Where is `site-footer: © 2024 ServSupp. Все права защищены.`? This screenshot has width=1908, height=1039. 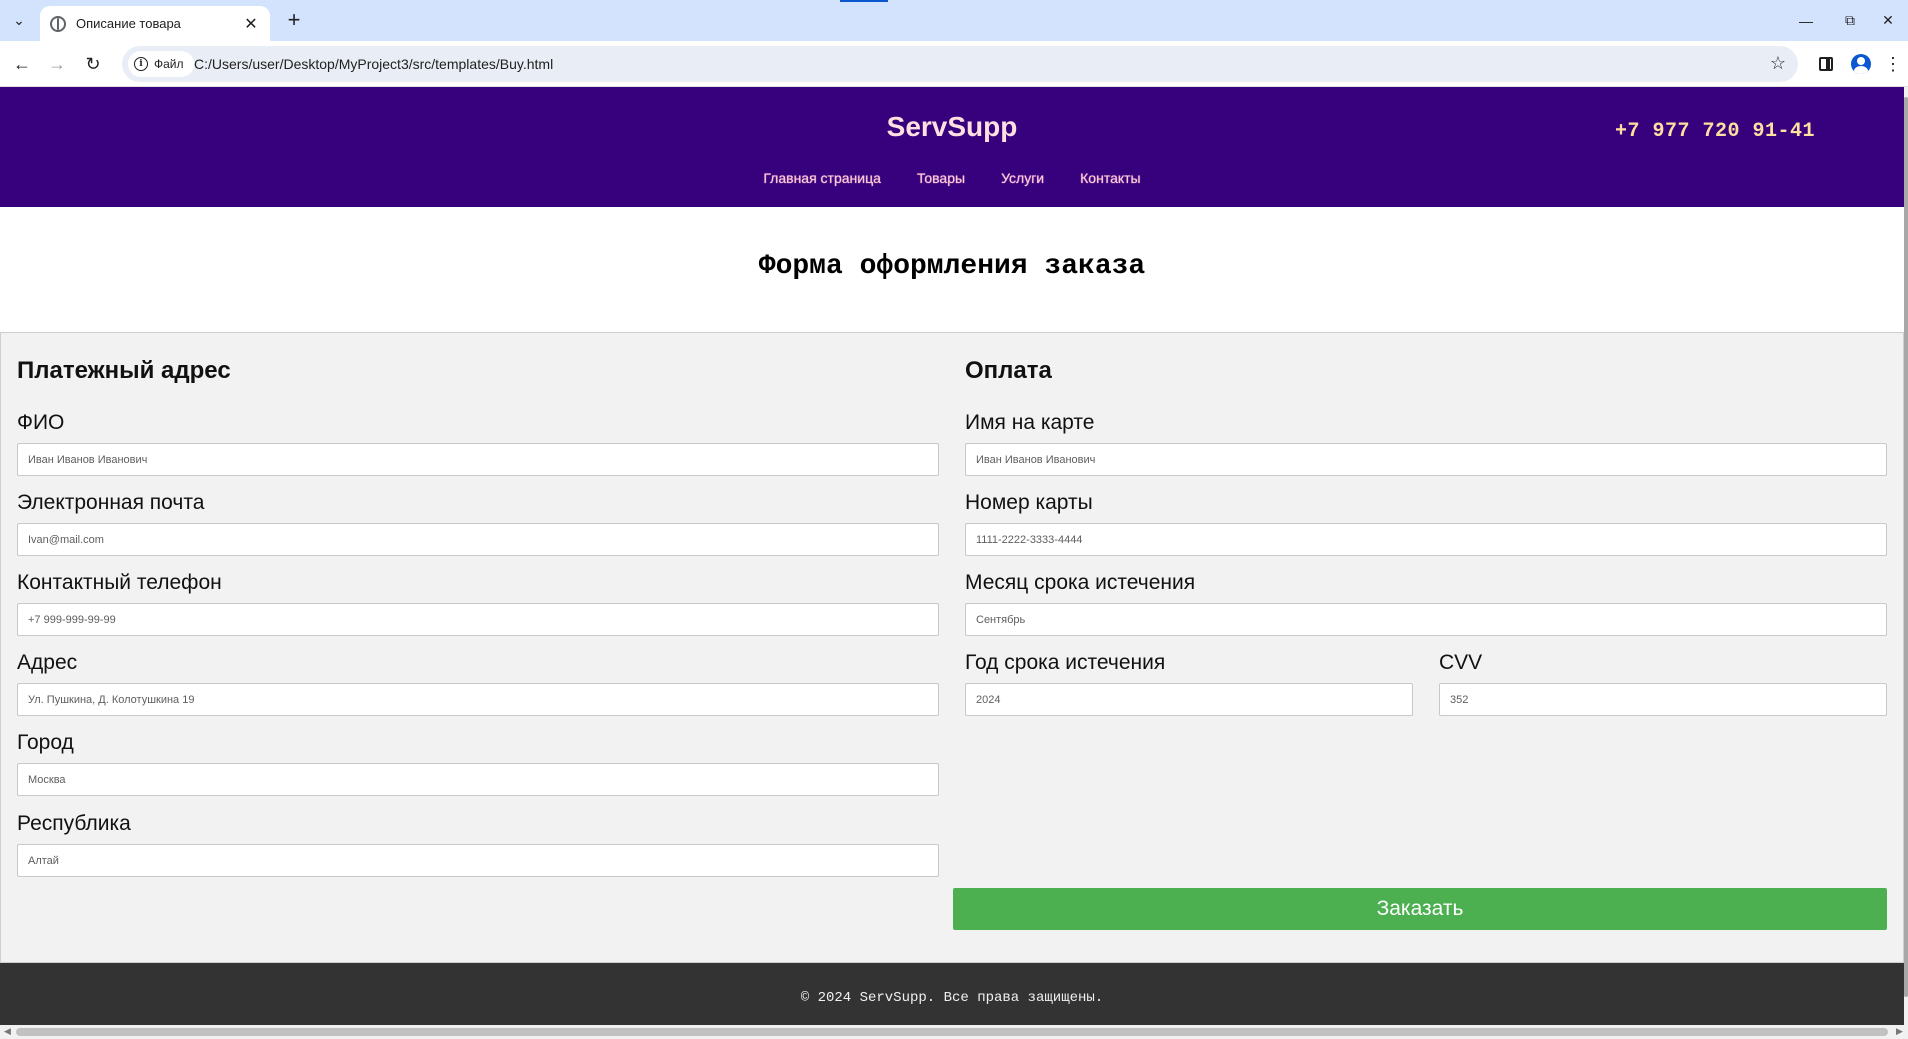 site-footer: © 2024 ServSupp. Все права защищены. is located at coordinates (952, 994).